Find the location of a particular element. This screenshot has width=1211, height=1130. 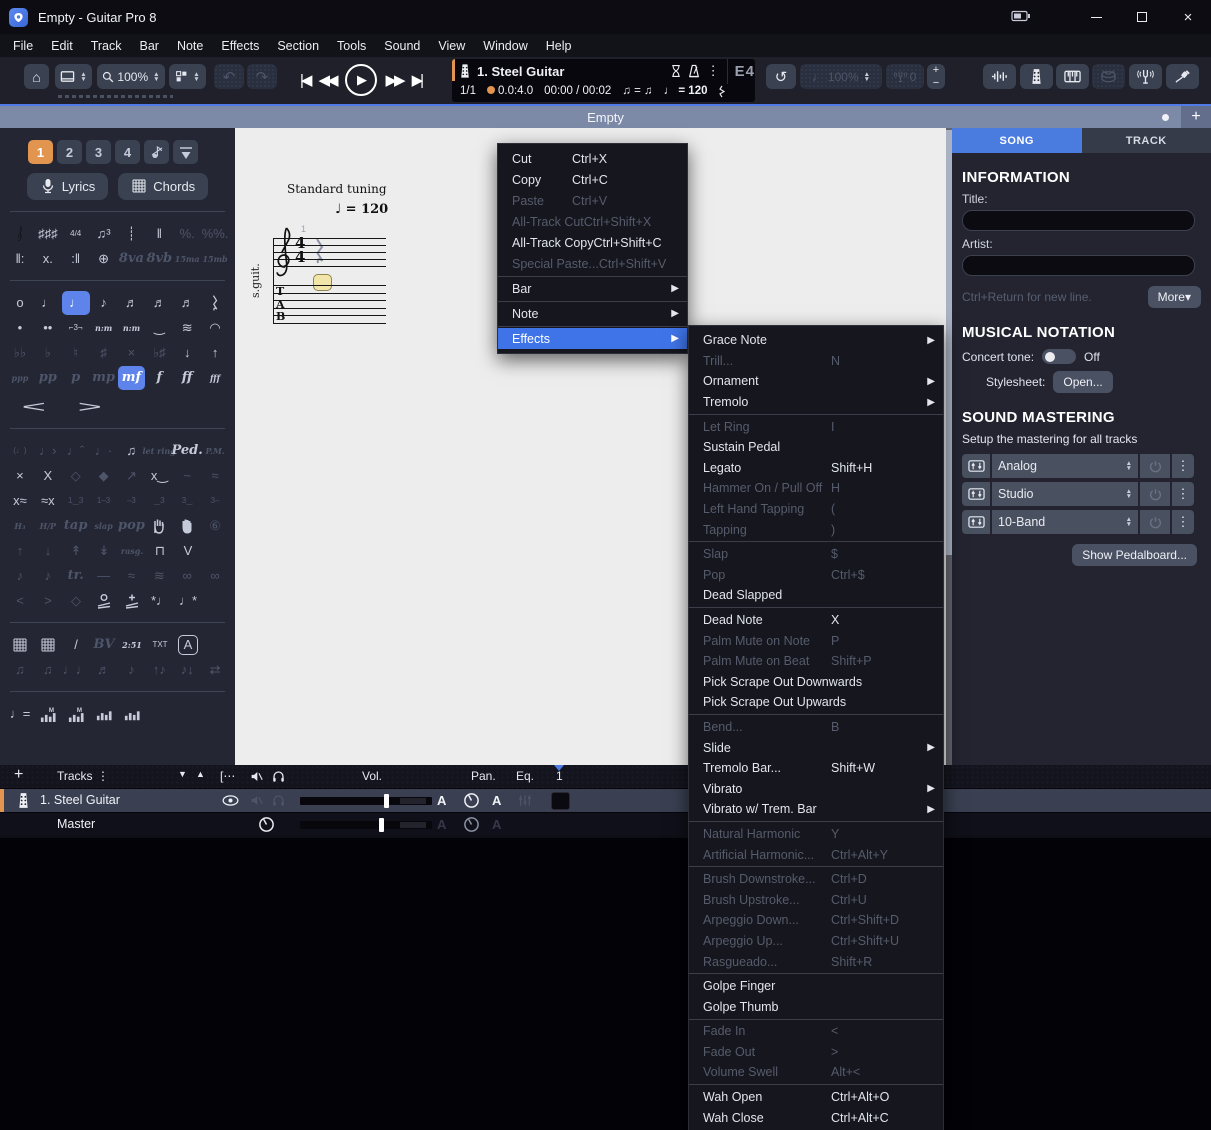

menu-item-brush-downstroke: Brush Downstroke... Ctrl+D is located at coordinates (816, 879).